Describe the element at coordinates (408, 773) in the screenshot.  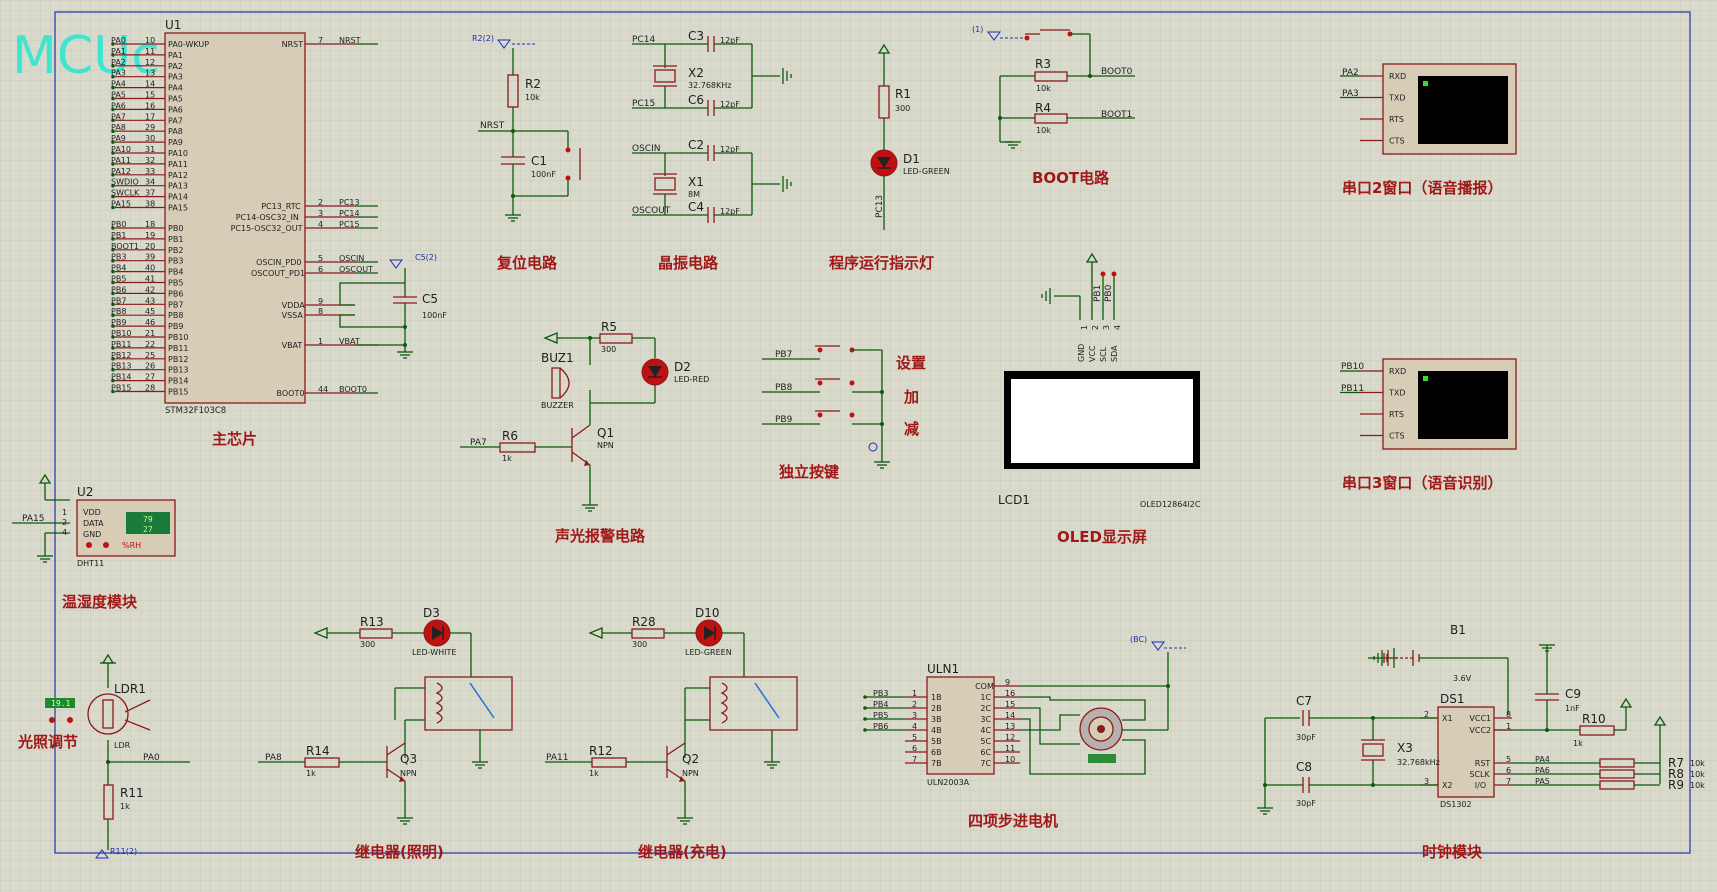
I see `q3-value: NPN` at that location.